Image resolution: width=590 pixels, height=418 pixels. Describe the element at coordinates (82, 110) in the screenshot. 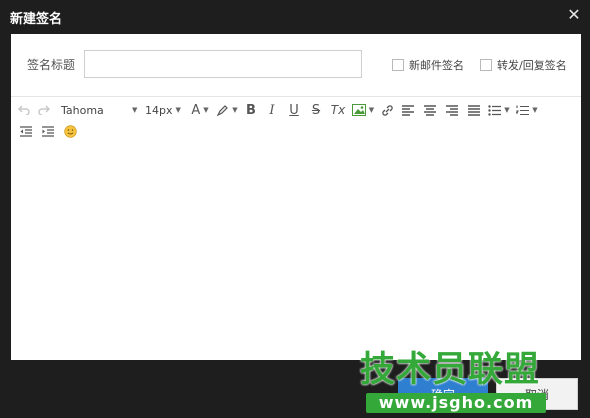

I see `font-family-value: Tahoma` at that location.